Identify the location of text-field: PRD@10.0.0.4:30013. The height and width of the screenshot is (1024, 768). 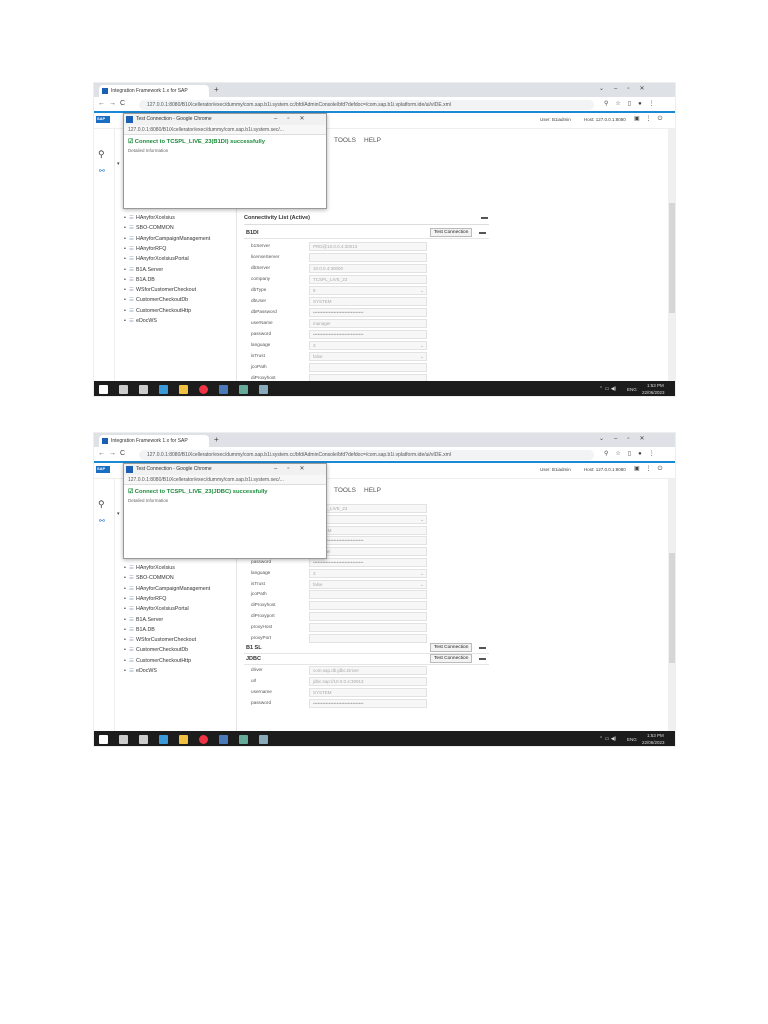
(368, 246).